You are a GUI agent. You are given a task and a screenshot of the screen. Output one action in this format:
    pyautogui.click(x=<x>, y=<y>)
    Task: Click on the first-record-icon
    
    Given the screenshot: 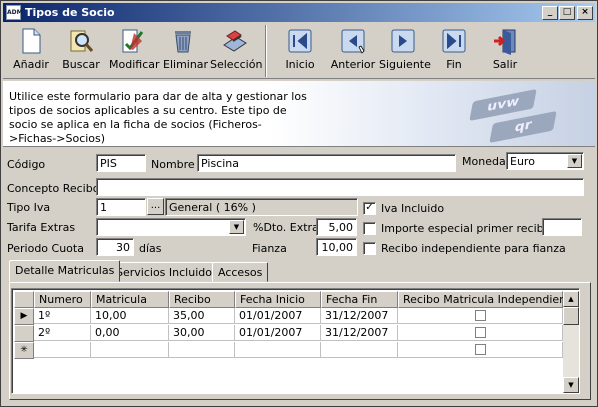 What is the action you would take?
    pyautogui.click(x=300, y=41)
    